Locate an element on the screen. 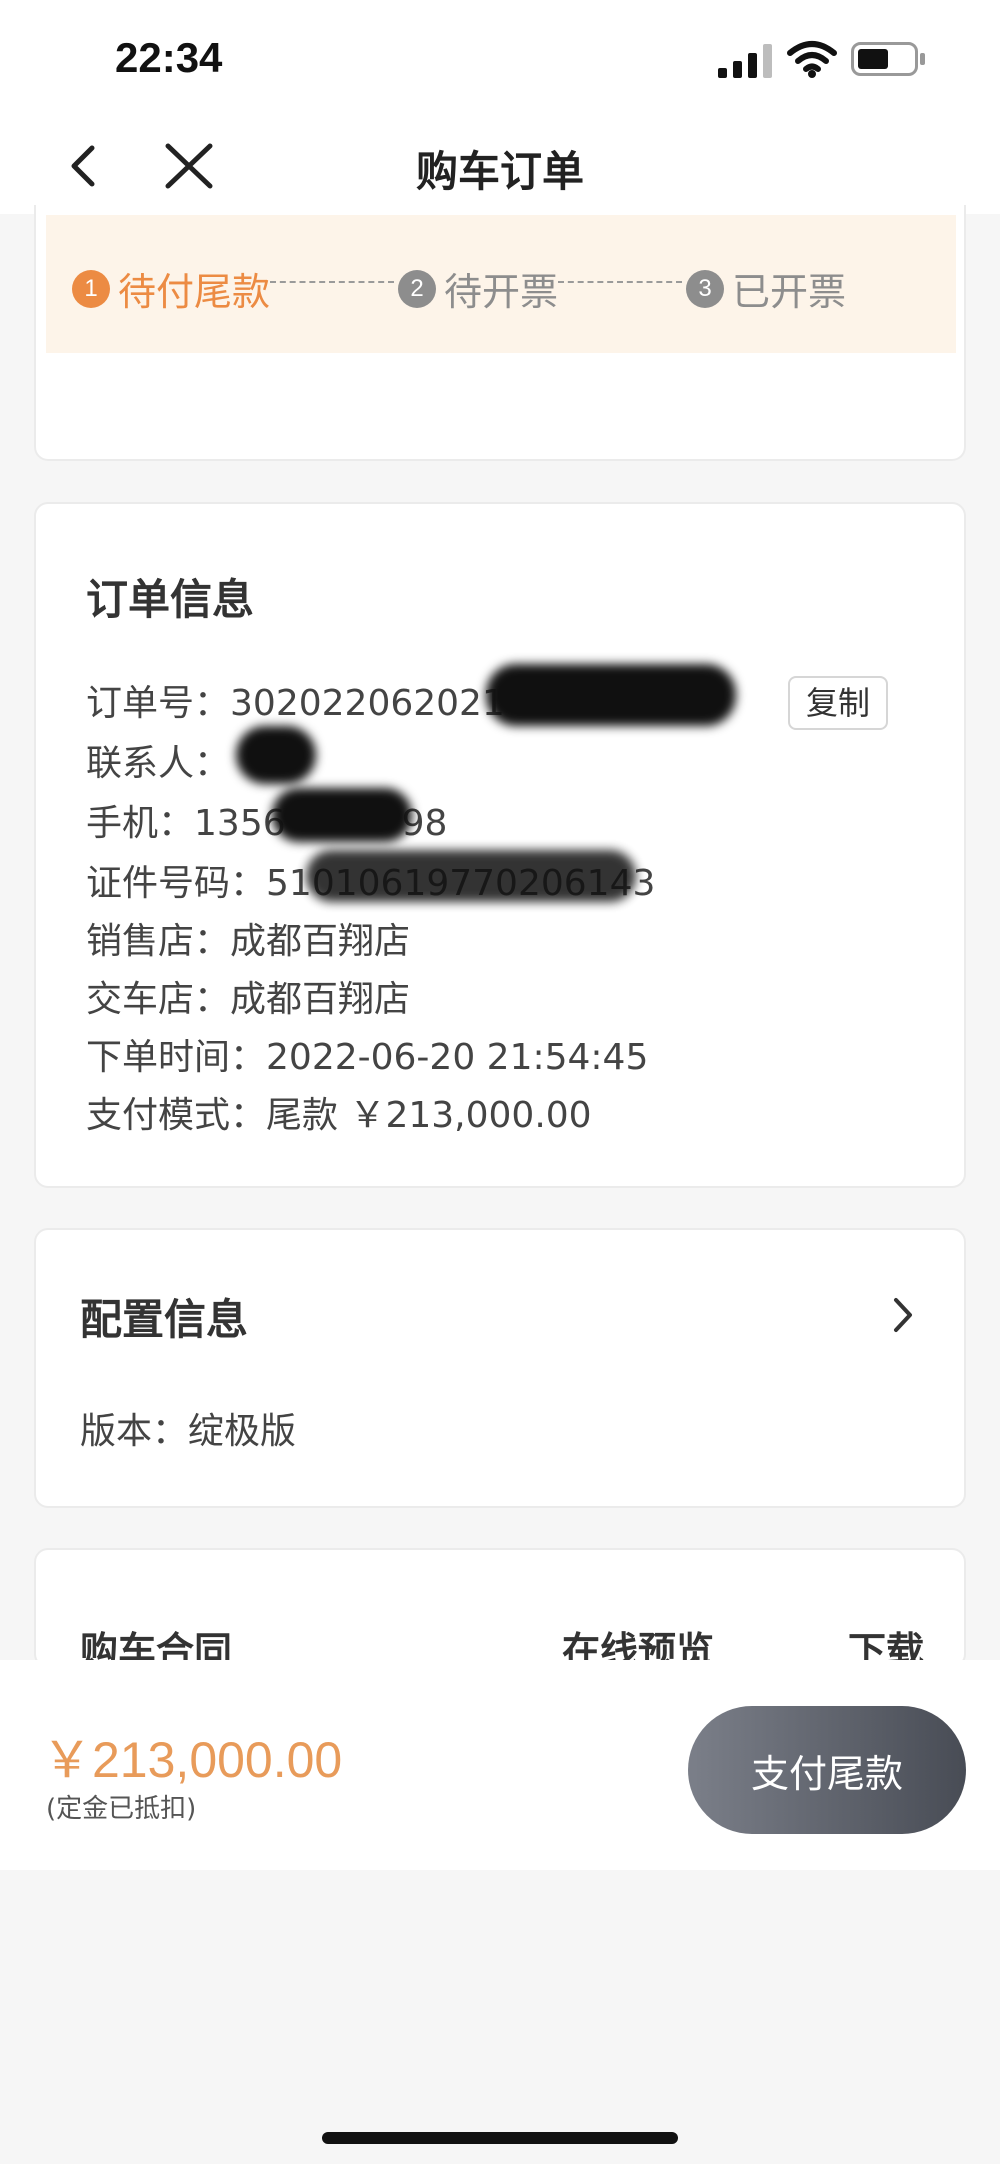  sales-store-row: 销售店：成都百翔店 is located at coordinates (248, 938).